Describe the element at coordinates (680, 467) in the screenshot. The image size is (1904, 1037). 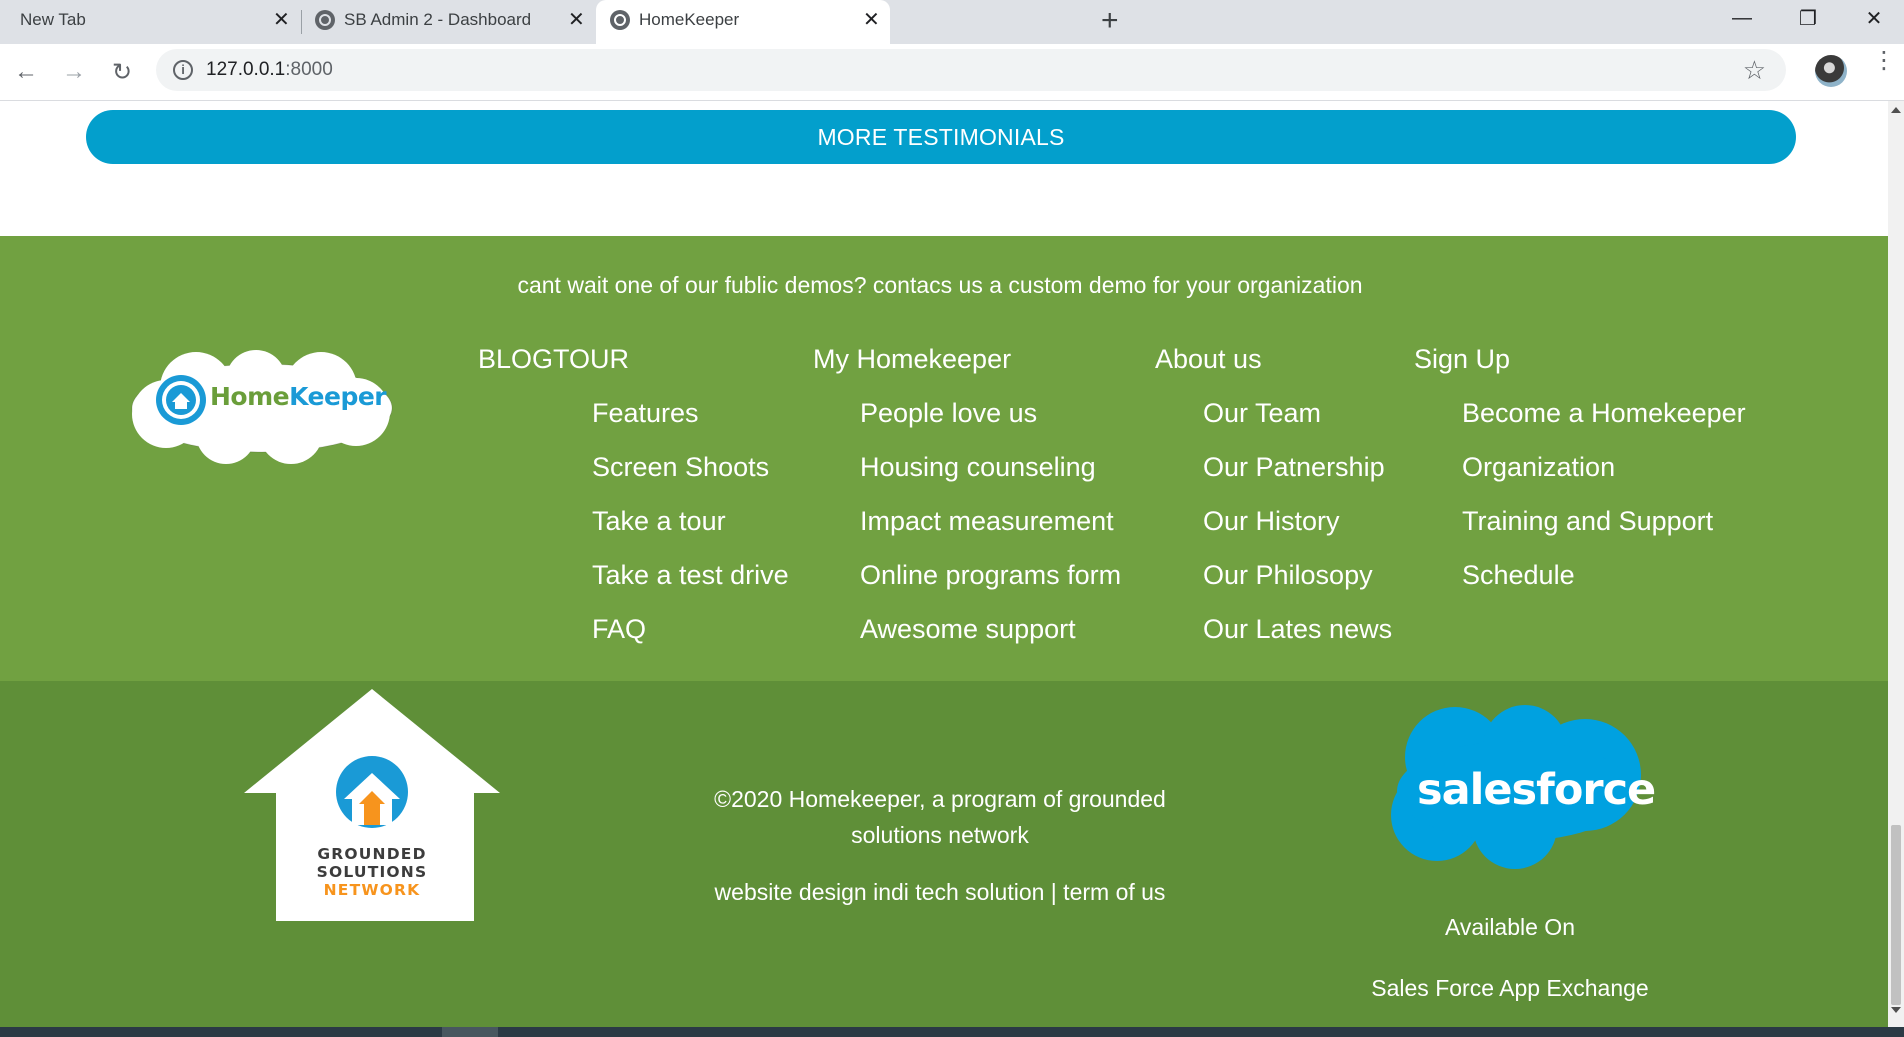
I see `footer-link: Screen Shoots` at that location.